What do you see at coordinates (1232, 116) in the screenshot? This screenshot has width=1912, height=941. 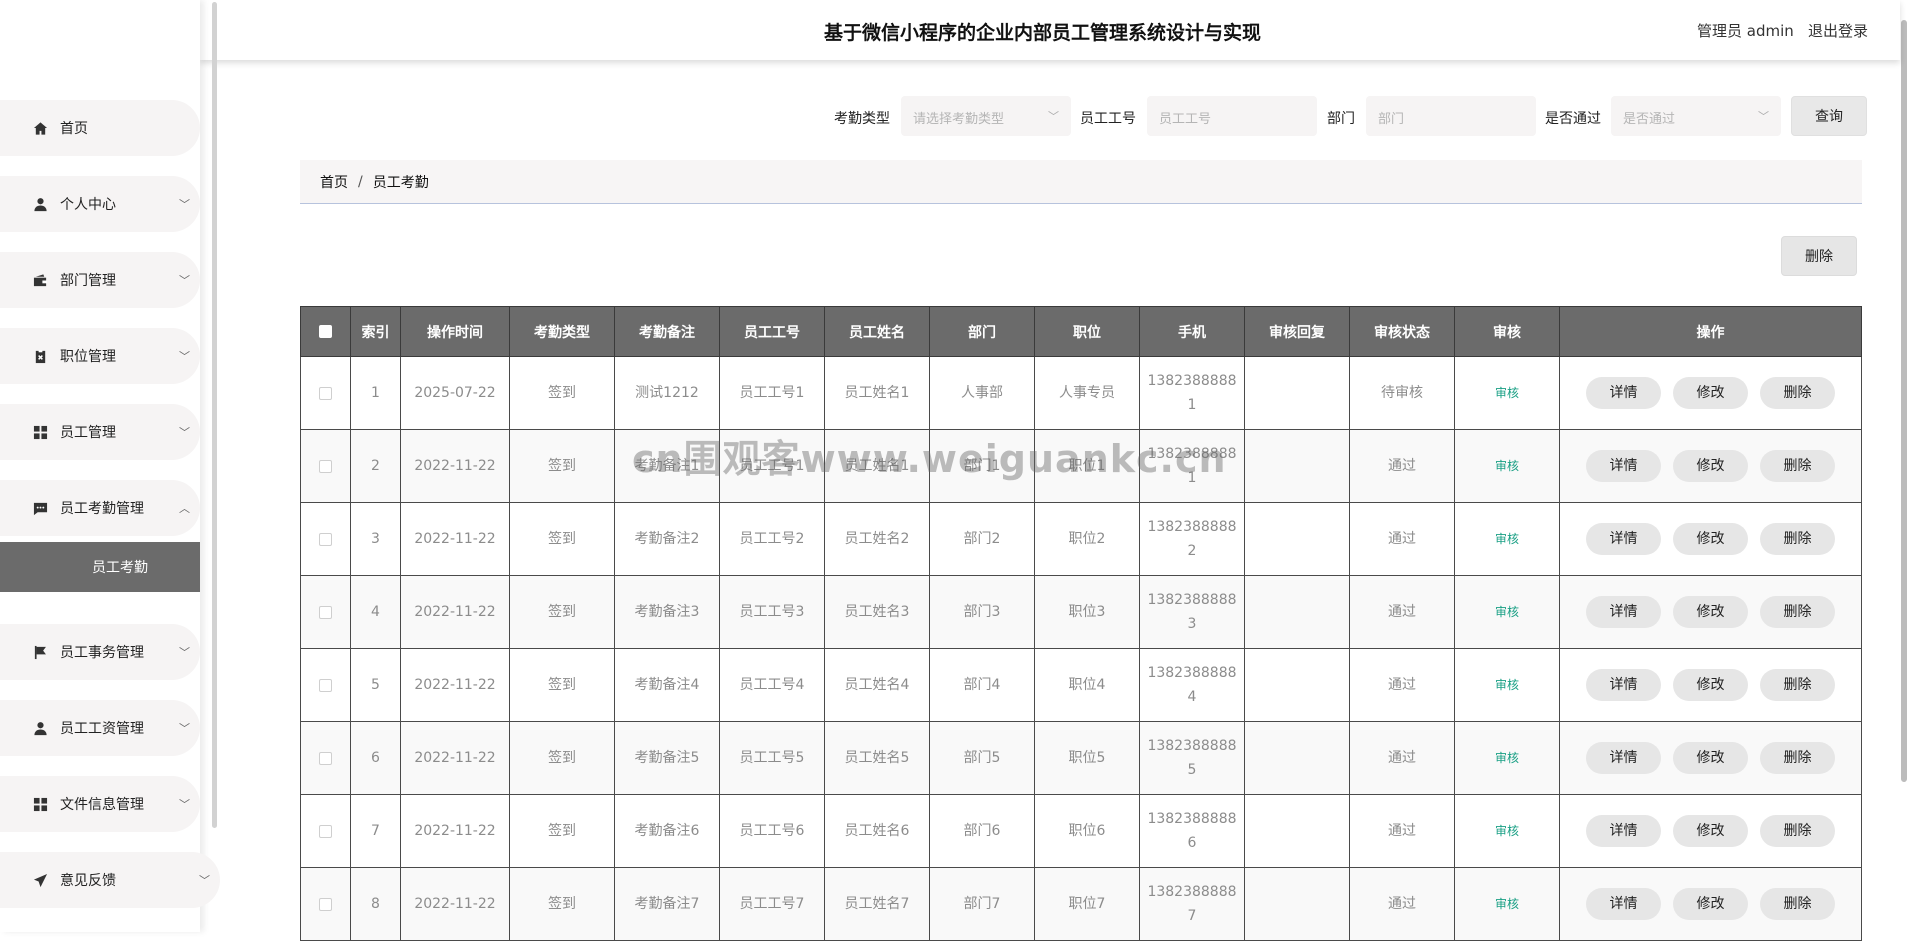 I see `employee-id-input: 员工工号` at bounding box center [1232, 116].